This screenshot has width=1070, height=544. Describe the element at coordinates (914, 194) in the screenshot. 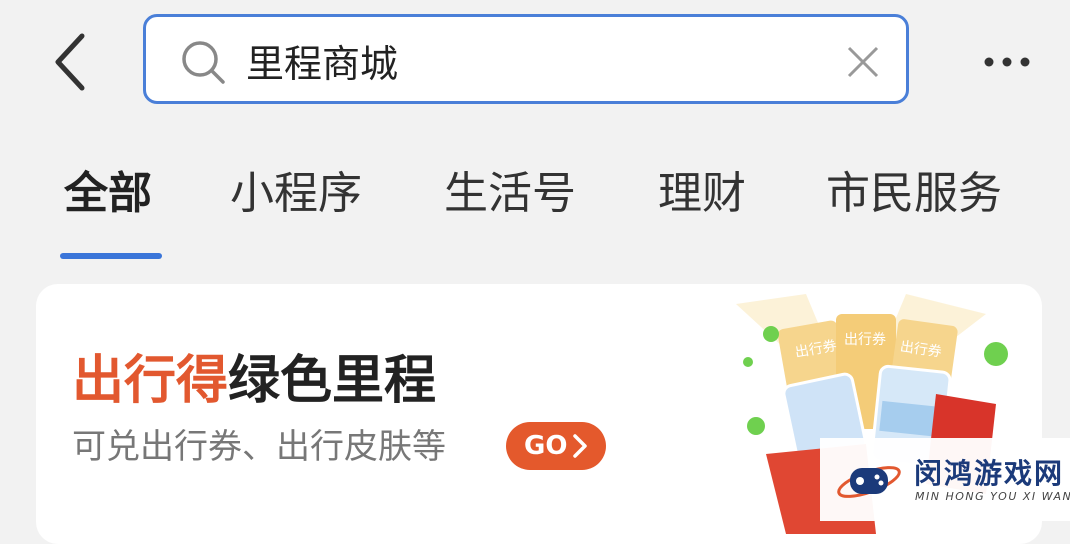

I see `tab-citizen-services: 市民服务` at that location.